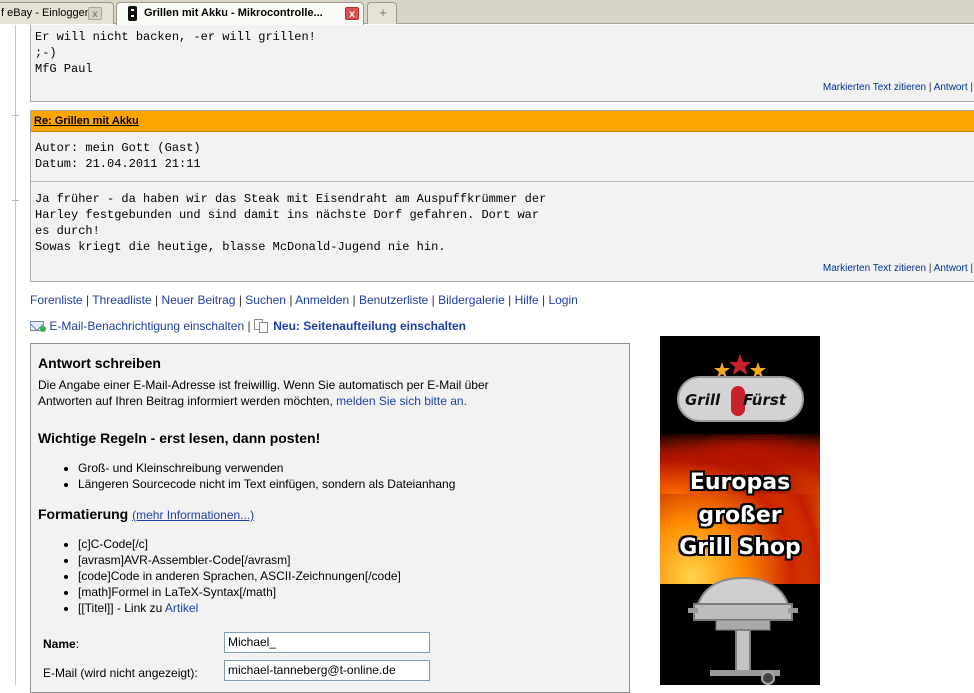  Describe the element at coordinates (239, 608) in the screenshot. I see `list-item: [[Titel]] - Link zu Artikel` at that location.